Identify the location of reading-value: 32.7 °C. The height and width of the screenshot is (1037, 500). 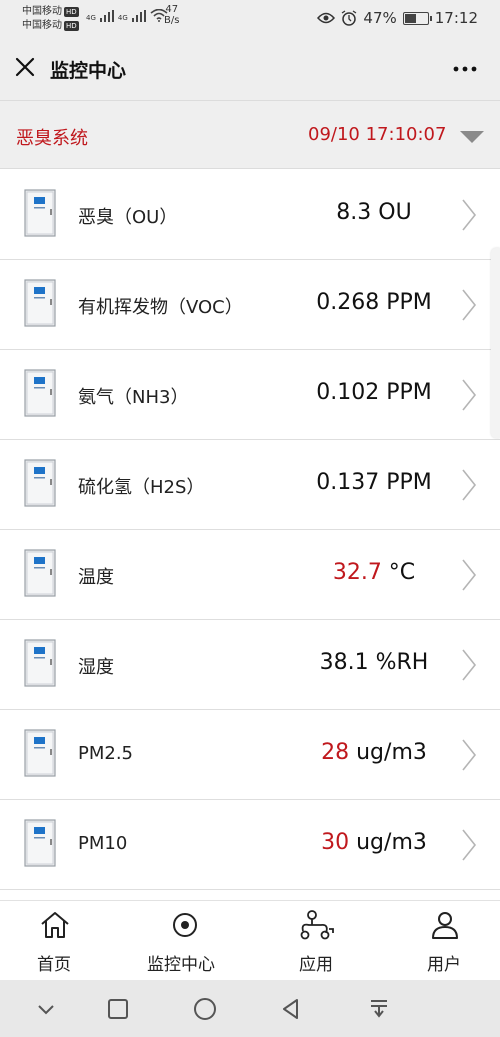
(374, 572).